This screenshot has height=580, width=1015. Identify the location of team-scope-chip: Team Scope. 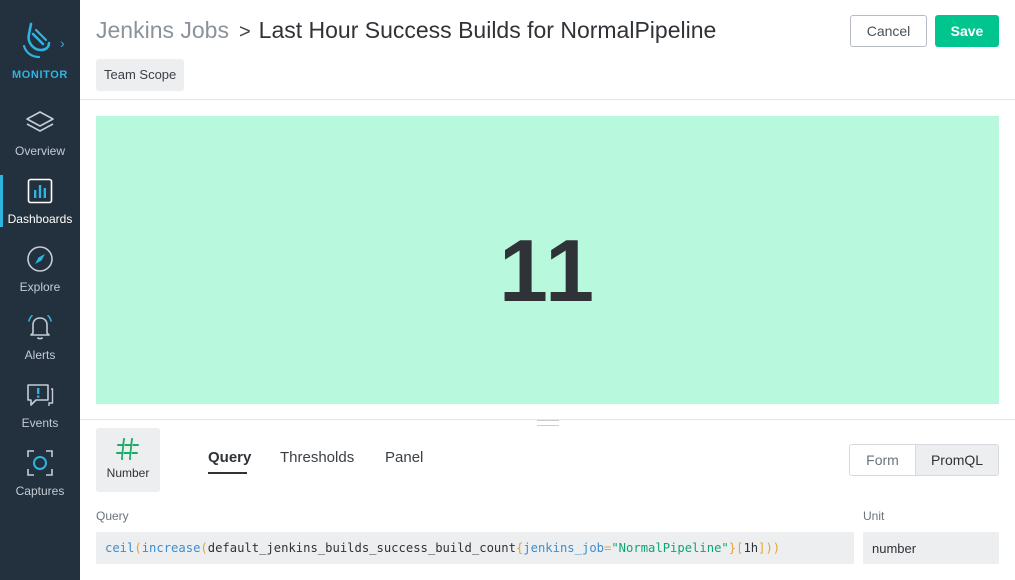
(140, 75).